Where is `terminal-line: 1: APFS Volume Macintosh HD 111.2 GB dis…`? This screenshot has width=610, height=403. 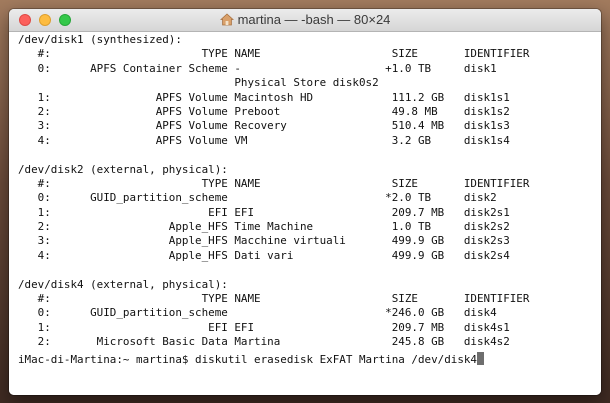
terminal-line: 1: APFS Volume Macintosh HD 111.2 GB dis… is located at coordinates (264, 97).